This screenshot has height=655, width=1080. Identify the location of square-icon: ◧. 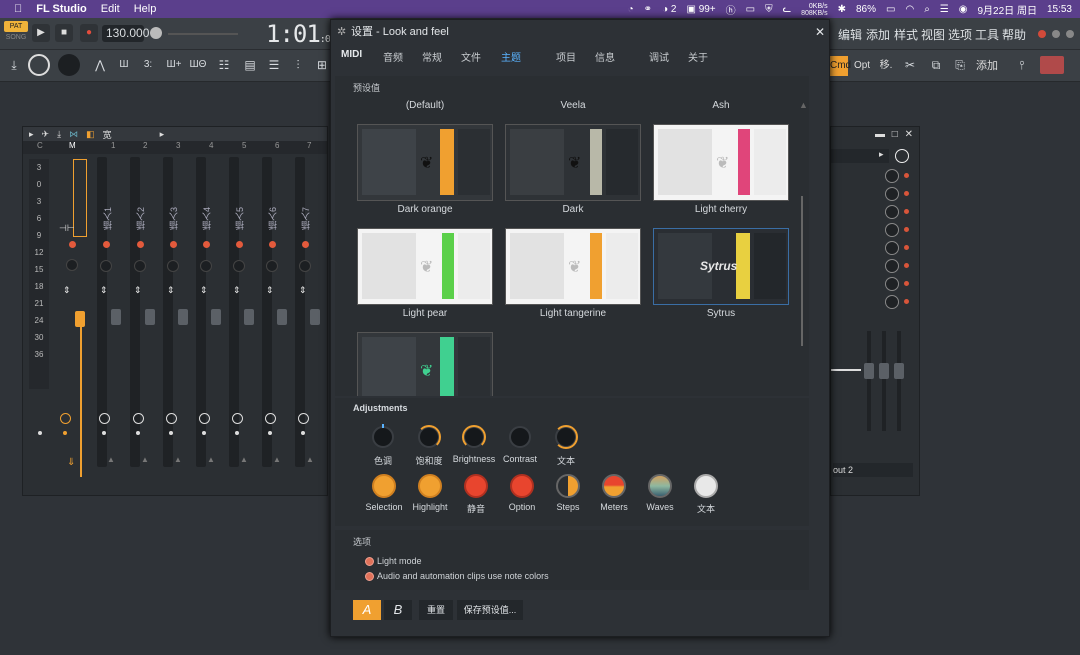
(90, 134).